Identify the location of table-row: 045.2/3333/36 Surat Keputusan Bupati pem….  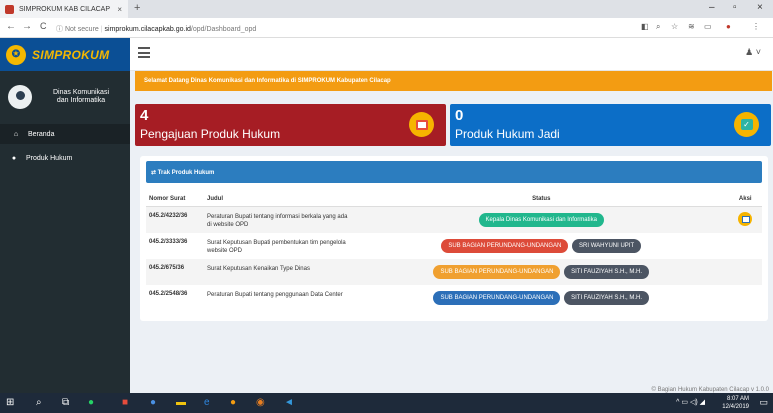
(454, 246).